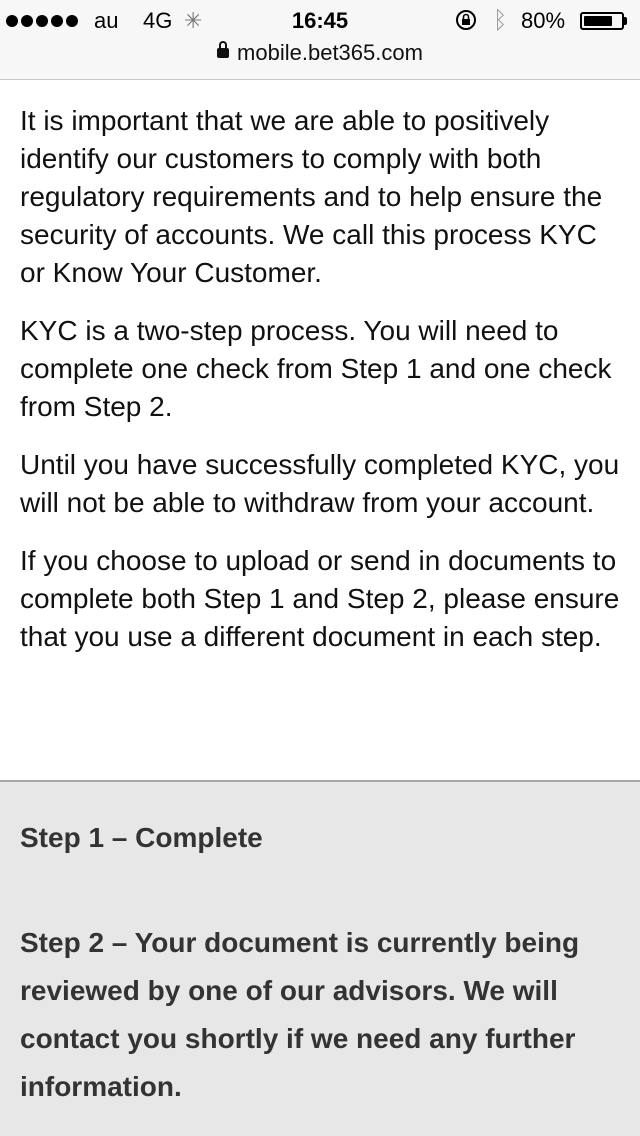 Image resolution: width=640 pixels, height=1136 pixels. Describe the element at coordinates (500, 20) in the screenshot. I see `bluetooth-icon: ᛒ` at that location.